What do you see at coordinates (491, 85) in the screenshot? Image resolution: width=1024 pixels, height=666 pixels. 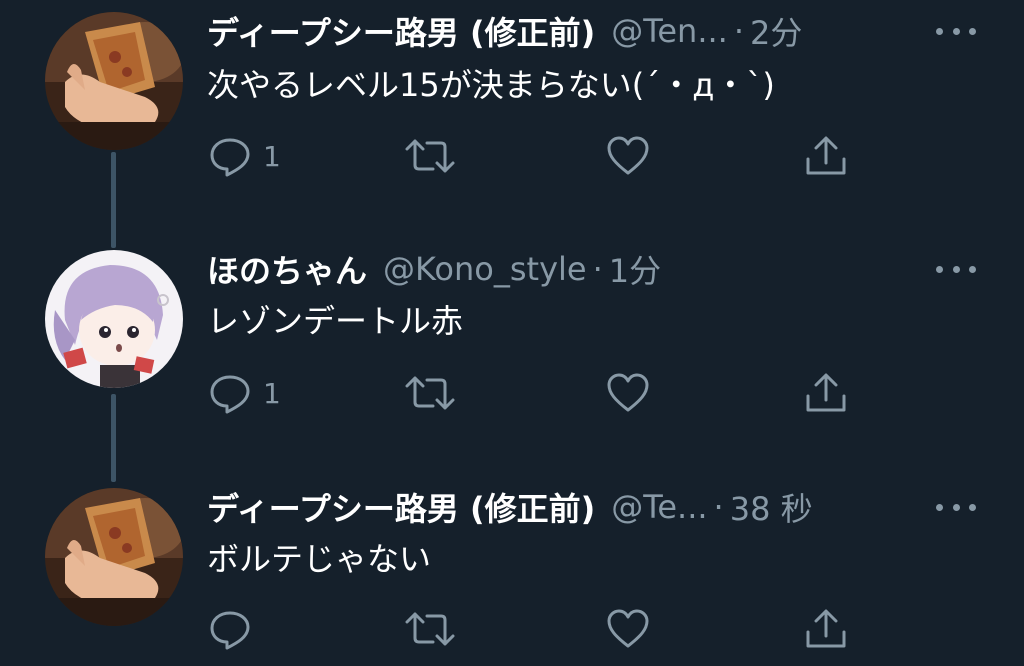 I see `tweet-text: 次やるレベル15が決まらない(´・д・`)` at bounding box center [491, 85].